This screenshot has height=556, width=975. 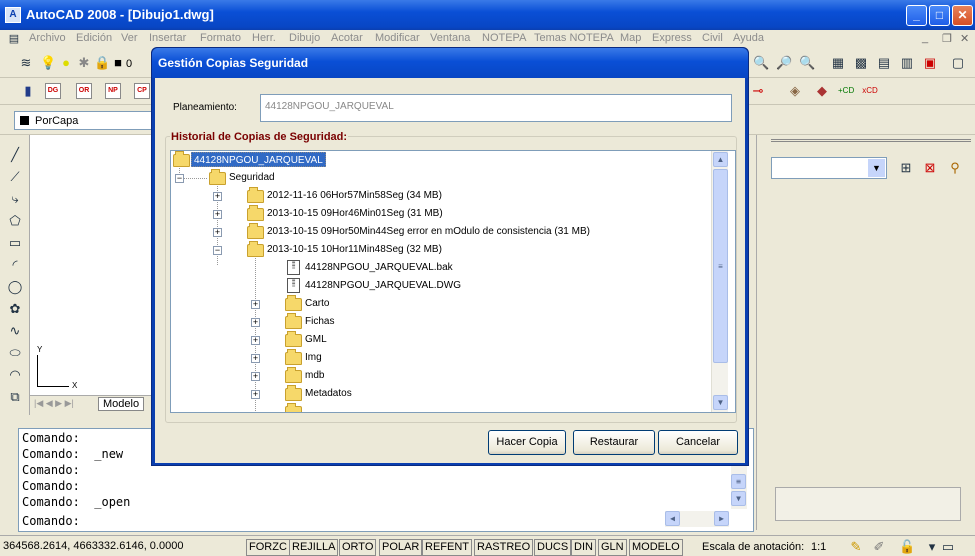 I want to click on color-dropdown: PorCapa, so click(x=84, y=120).